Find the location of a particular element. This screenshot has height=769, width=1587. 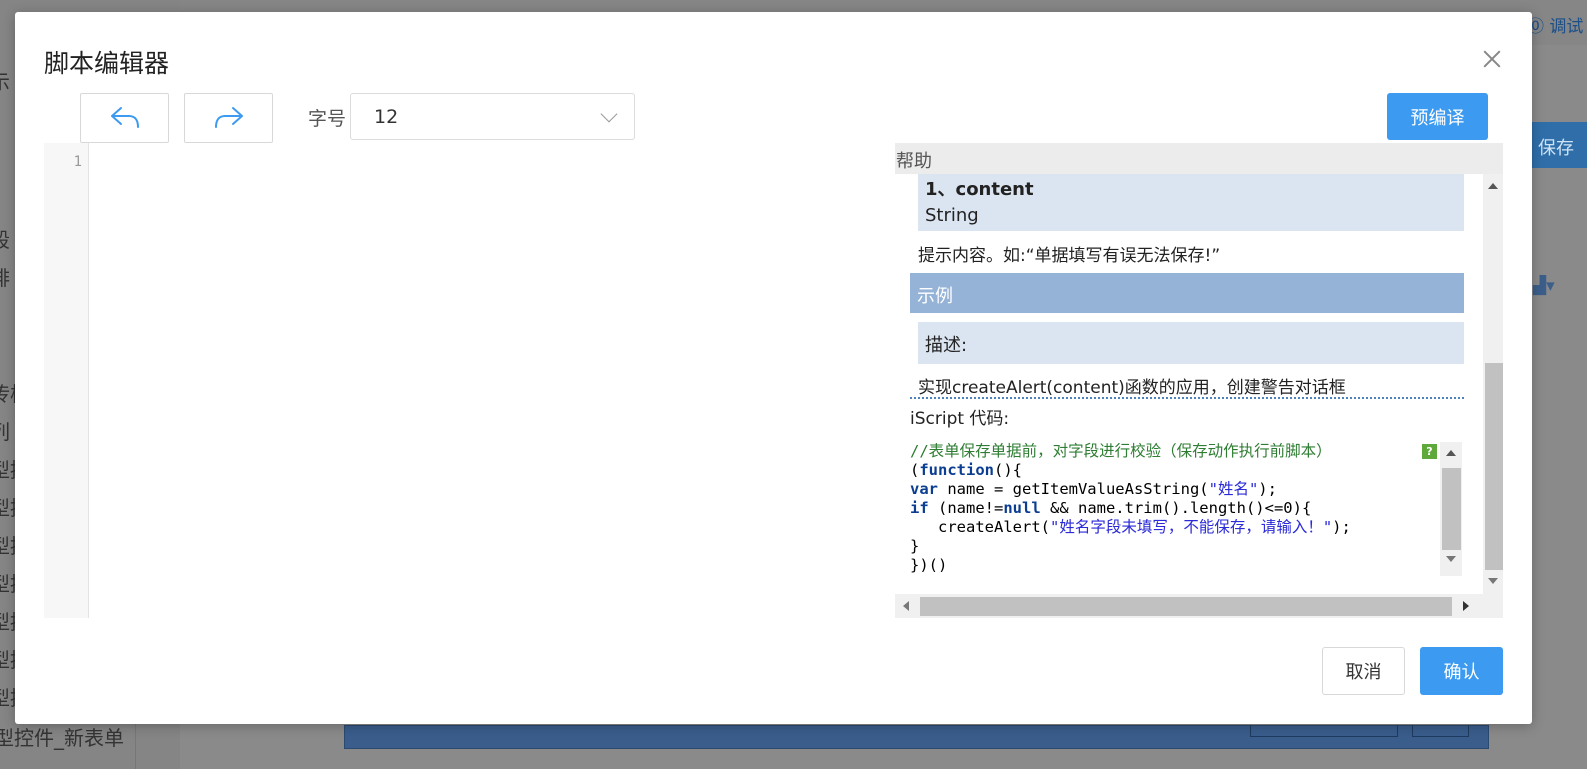

code-string: "姓名" is located at coordinates (1233, 489).